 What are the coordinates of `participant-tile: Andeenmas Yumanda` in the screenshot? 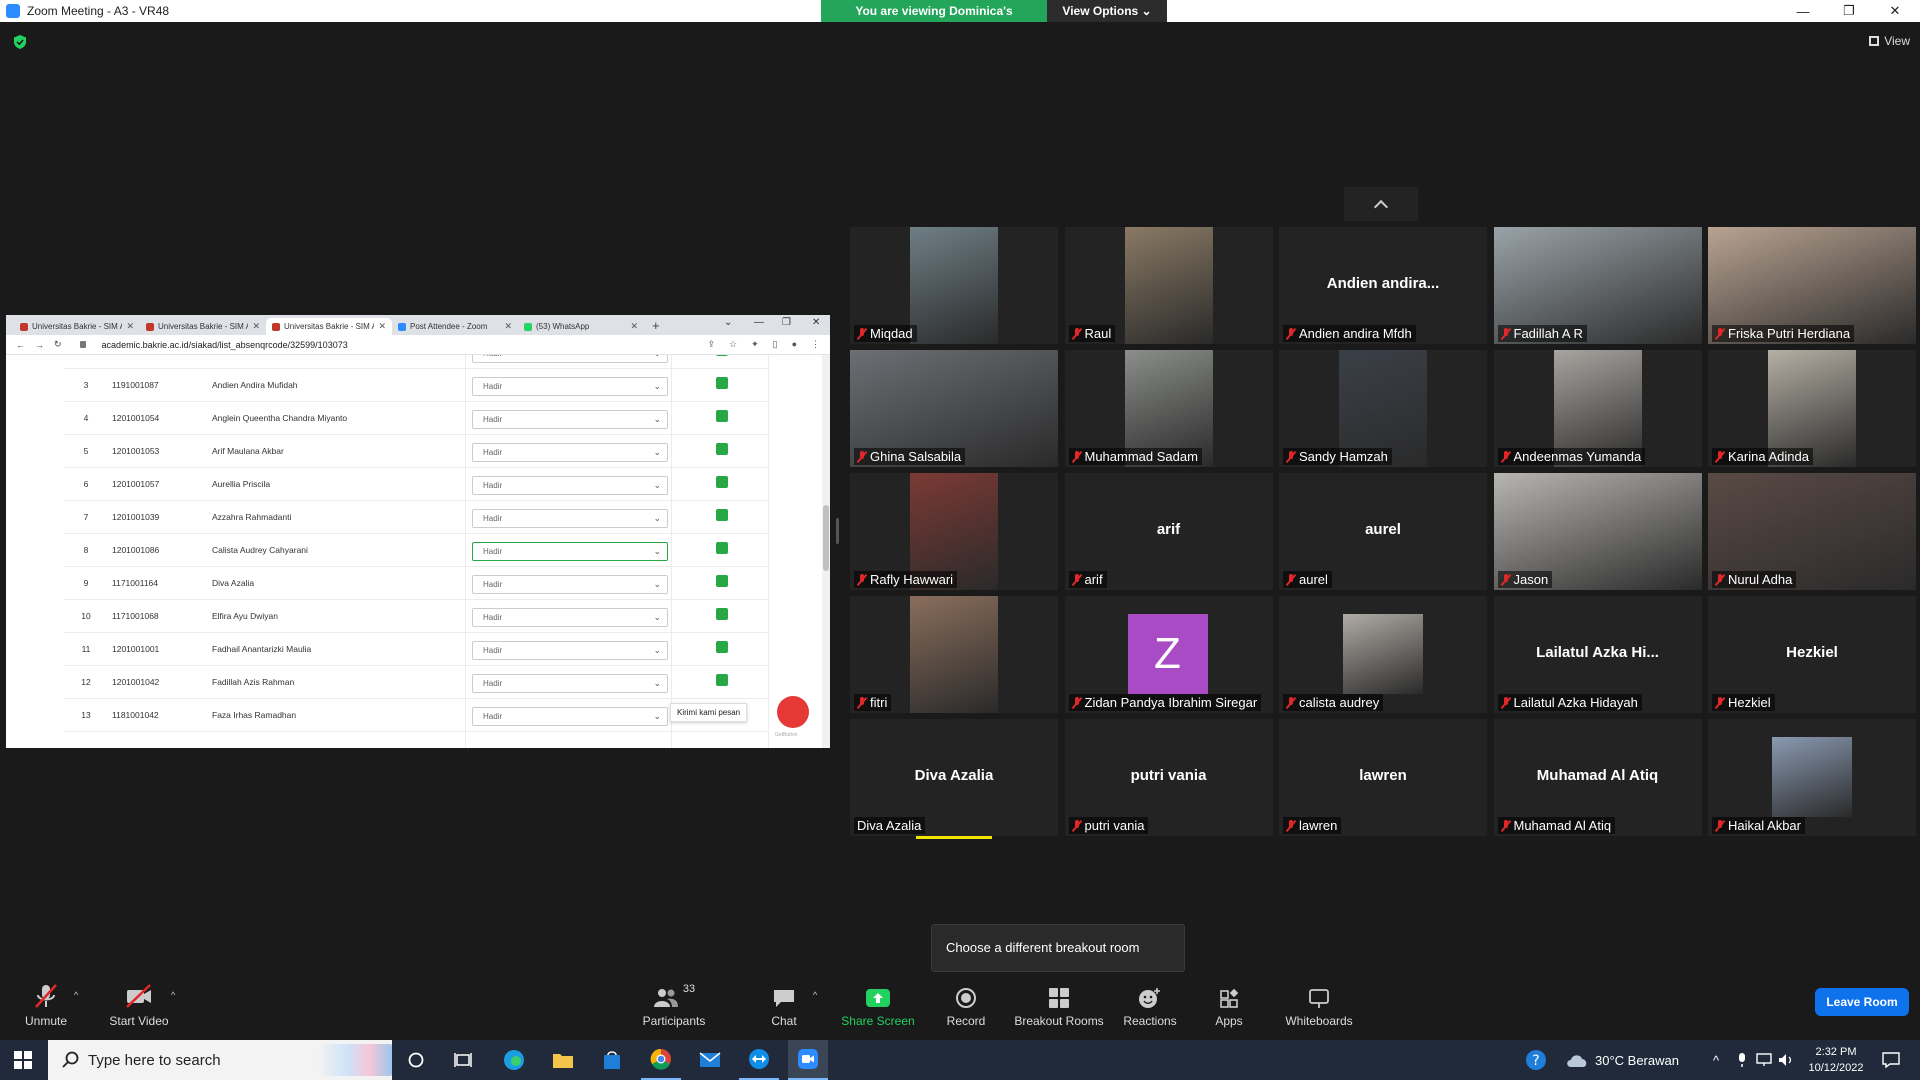 It's located at (1597, 408).